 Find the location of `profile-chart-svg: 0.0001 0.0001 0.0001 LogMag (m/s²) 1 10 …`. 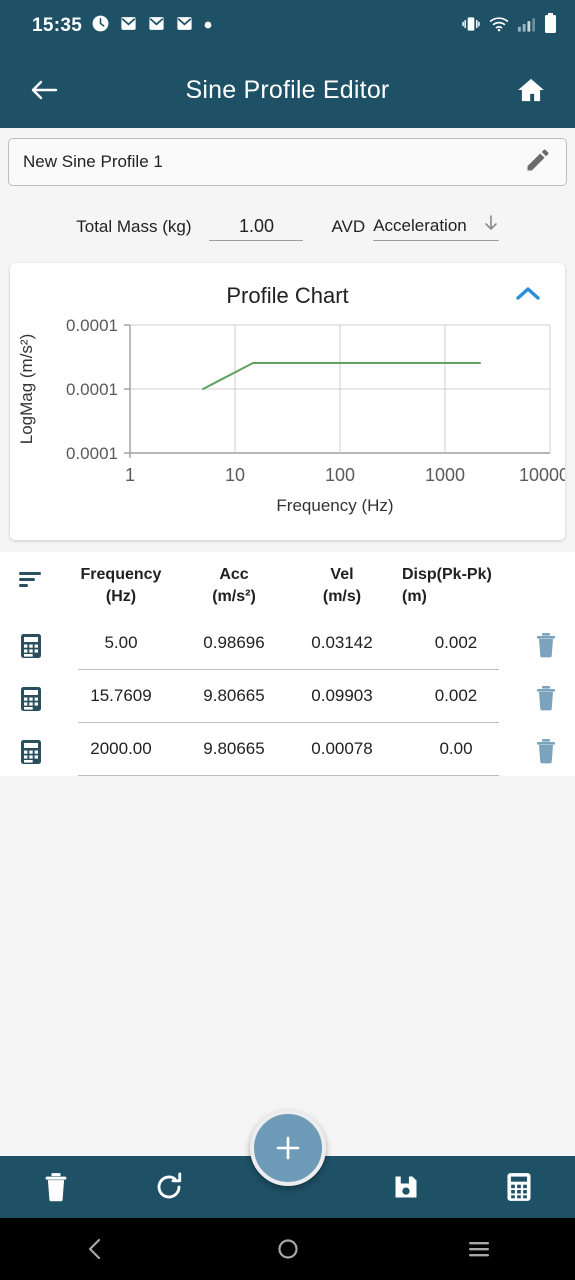

profile-chart-svg: 0.0001 0.0001 0.0001 LogMag (m/s²) 1 10 … is located at coordinates (291, 415).